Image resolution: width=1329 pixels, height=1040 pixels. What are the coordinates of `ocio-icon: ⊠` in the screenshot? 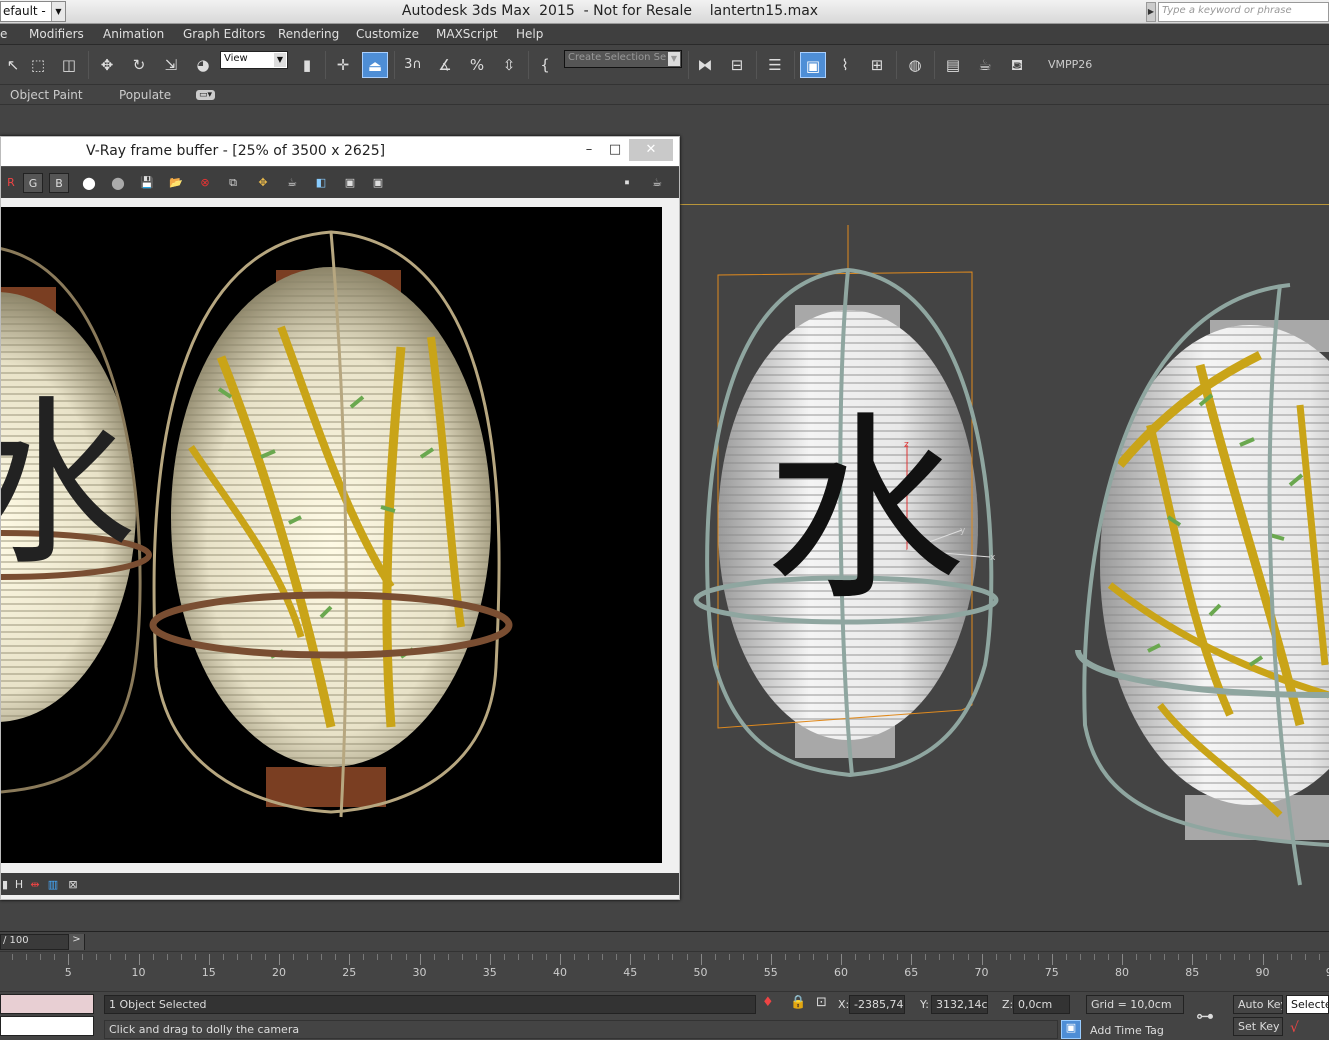 It's located at (73, 885).